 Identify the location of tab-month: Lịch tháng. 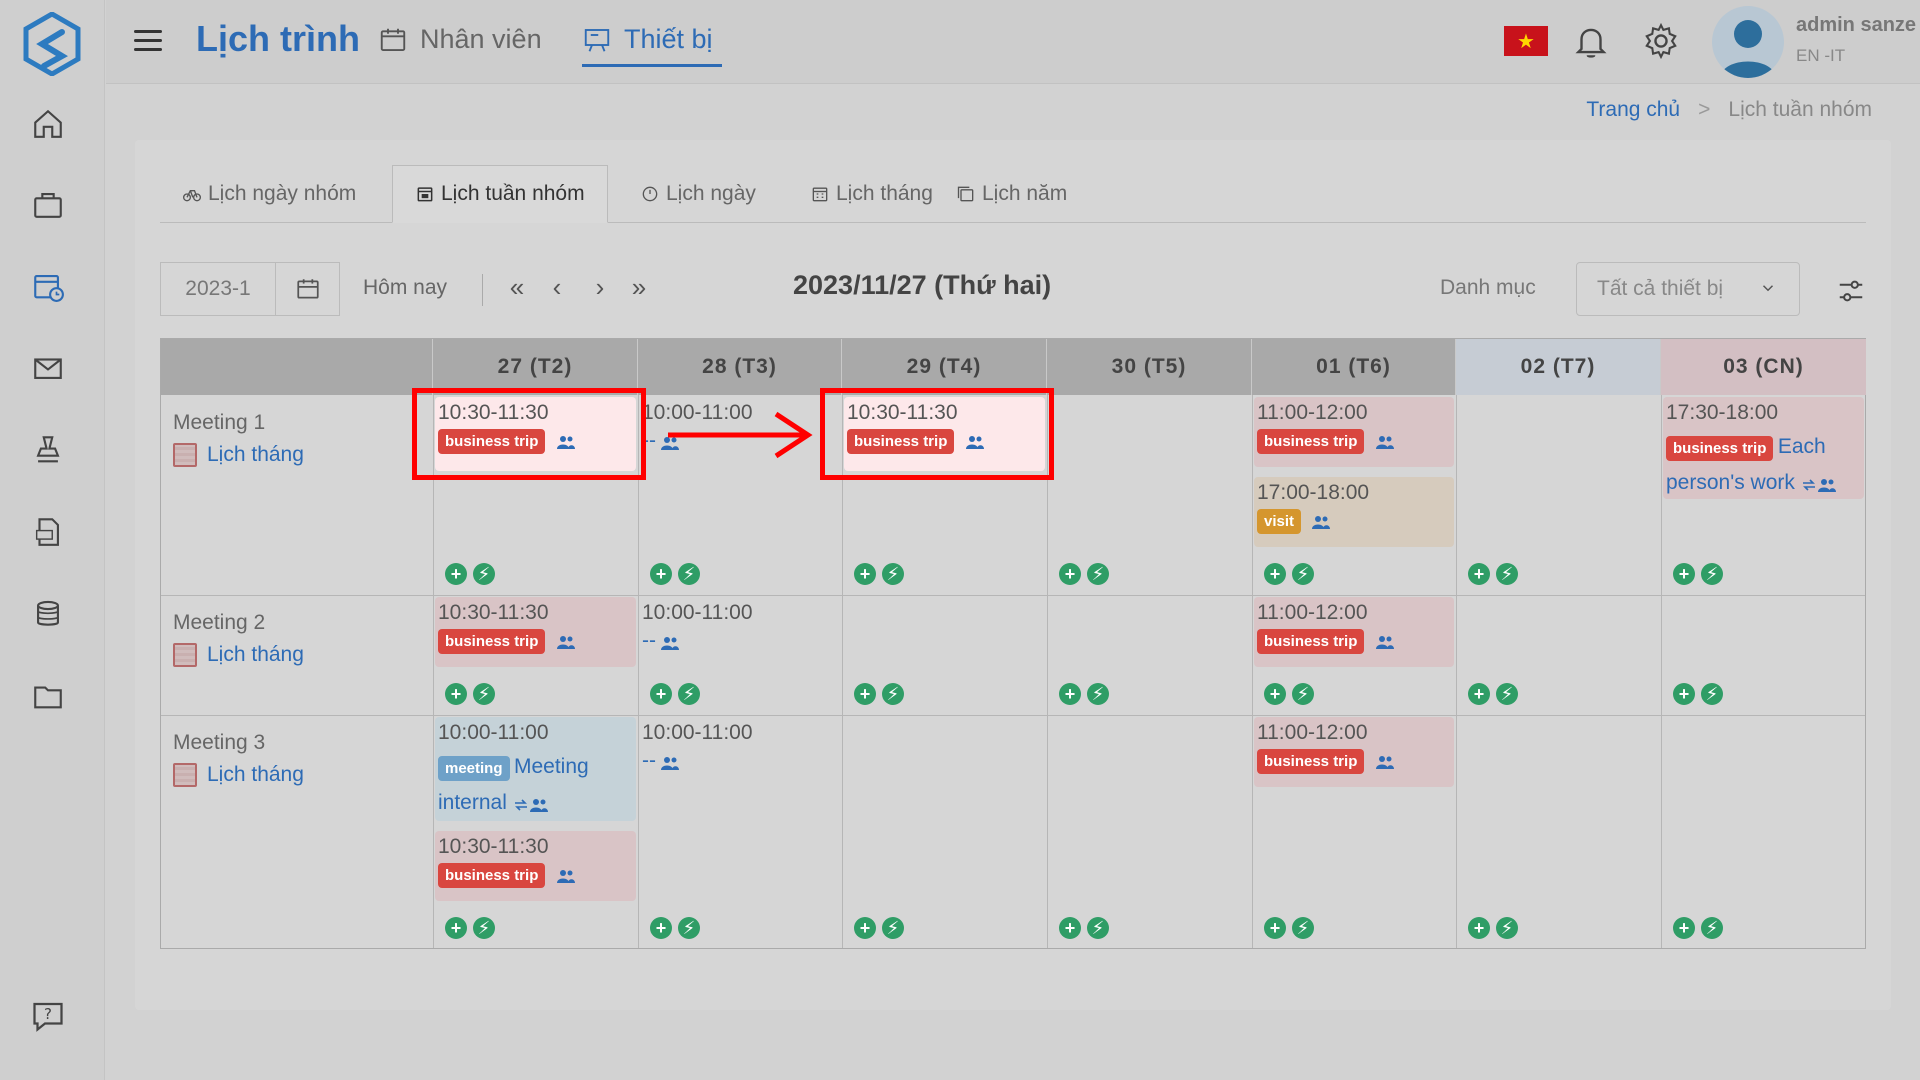
(871, 194).